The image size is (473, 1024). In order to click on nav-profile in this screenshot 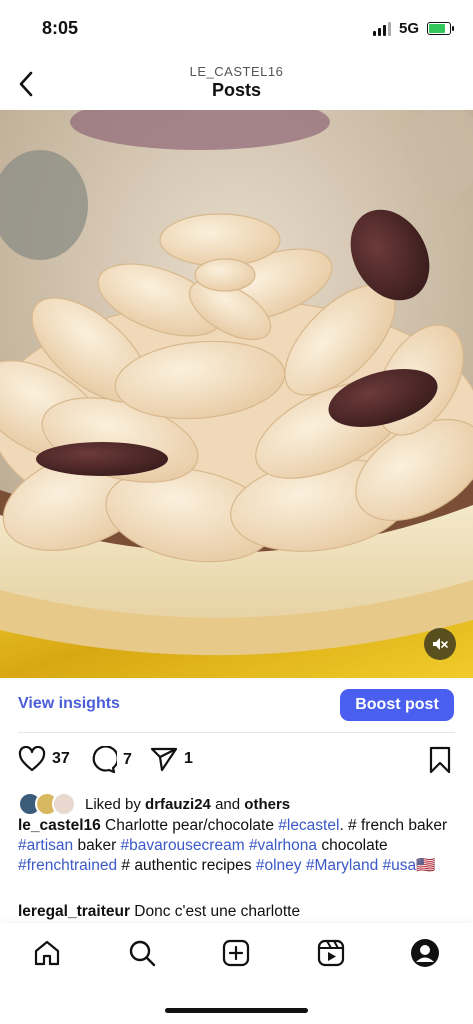, I will do `click(425, 953)`.